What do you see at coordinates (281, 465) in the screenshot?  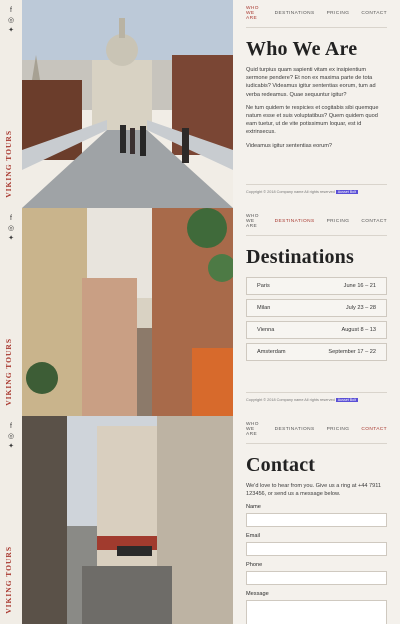 I see `contact-title: Contact` at bounding box center [281, 465].